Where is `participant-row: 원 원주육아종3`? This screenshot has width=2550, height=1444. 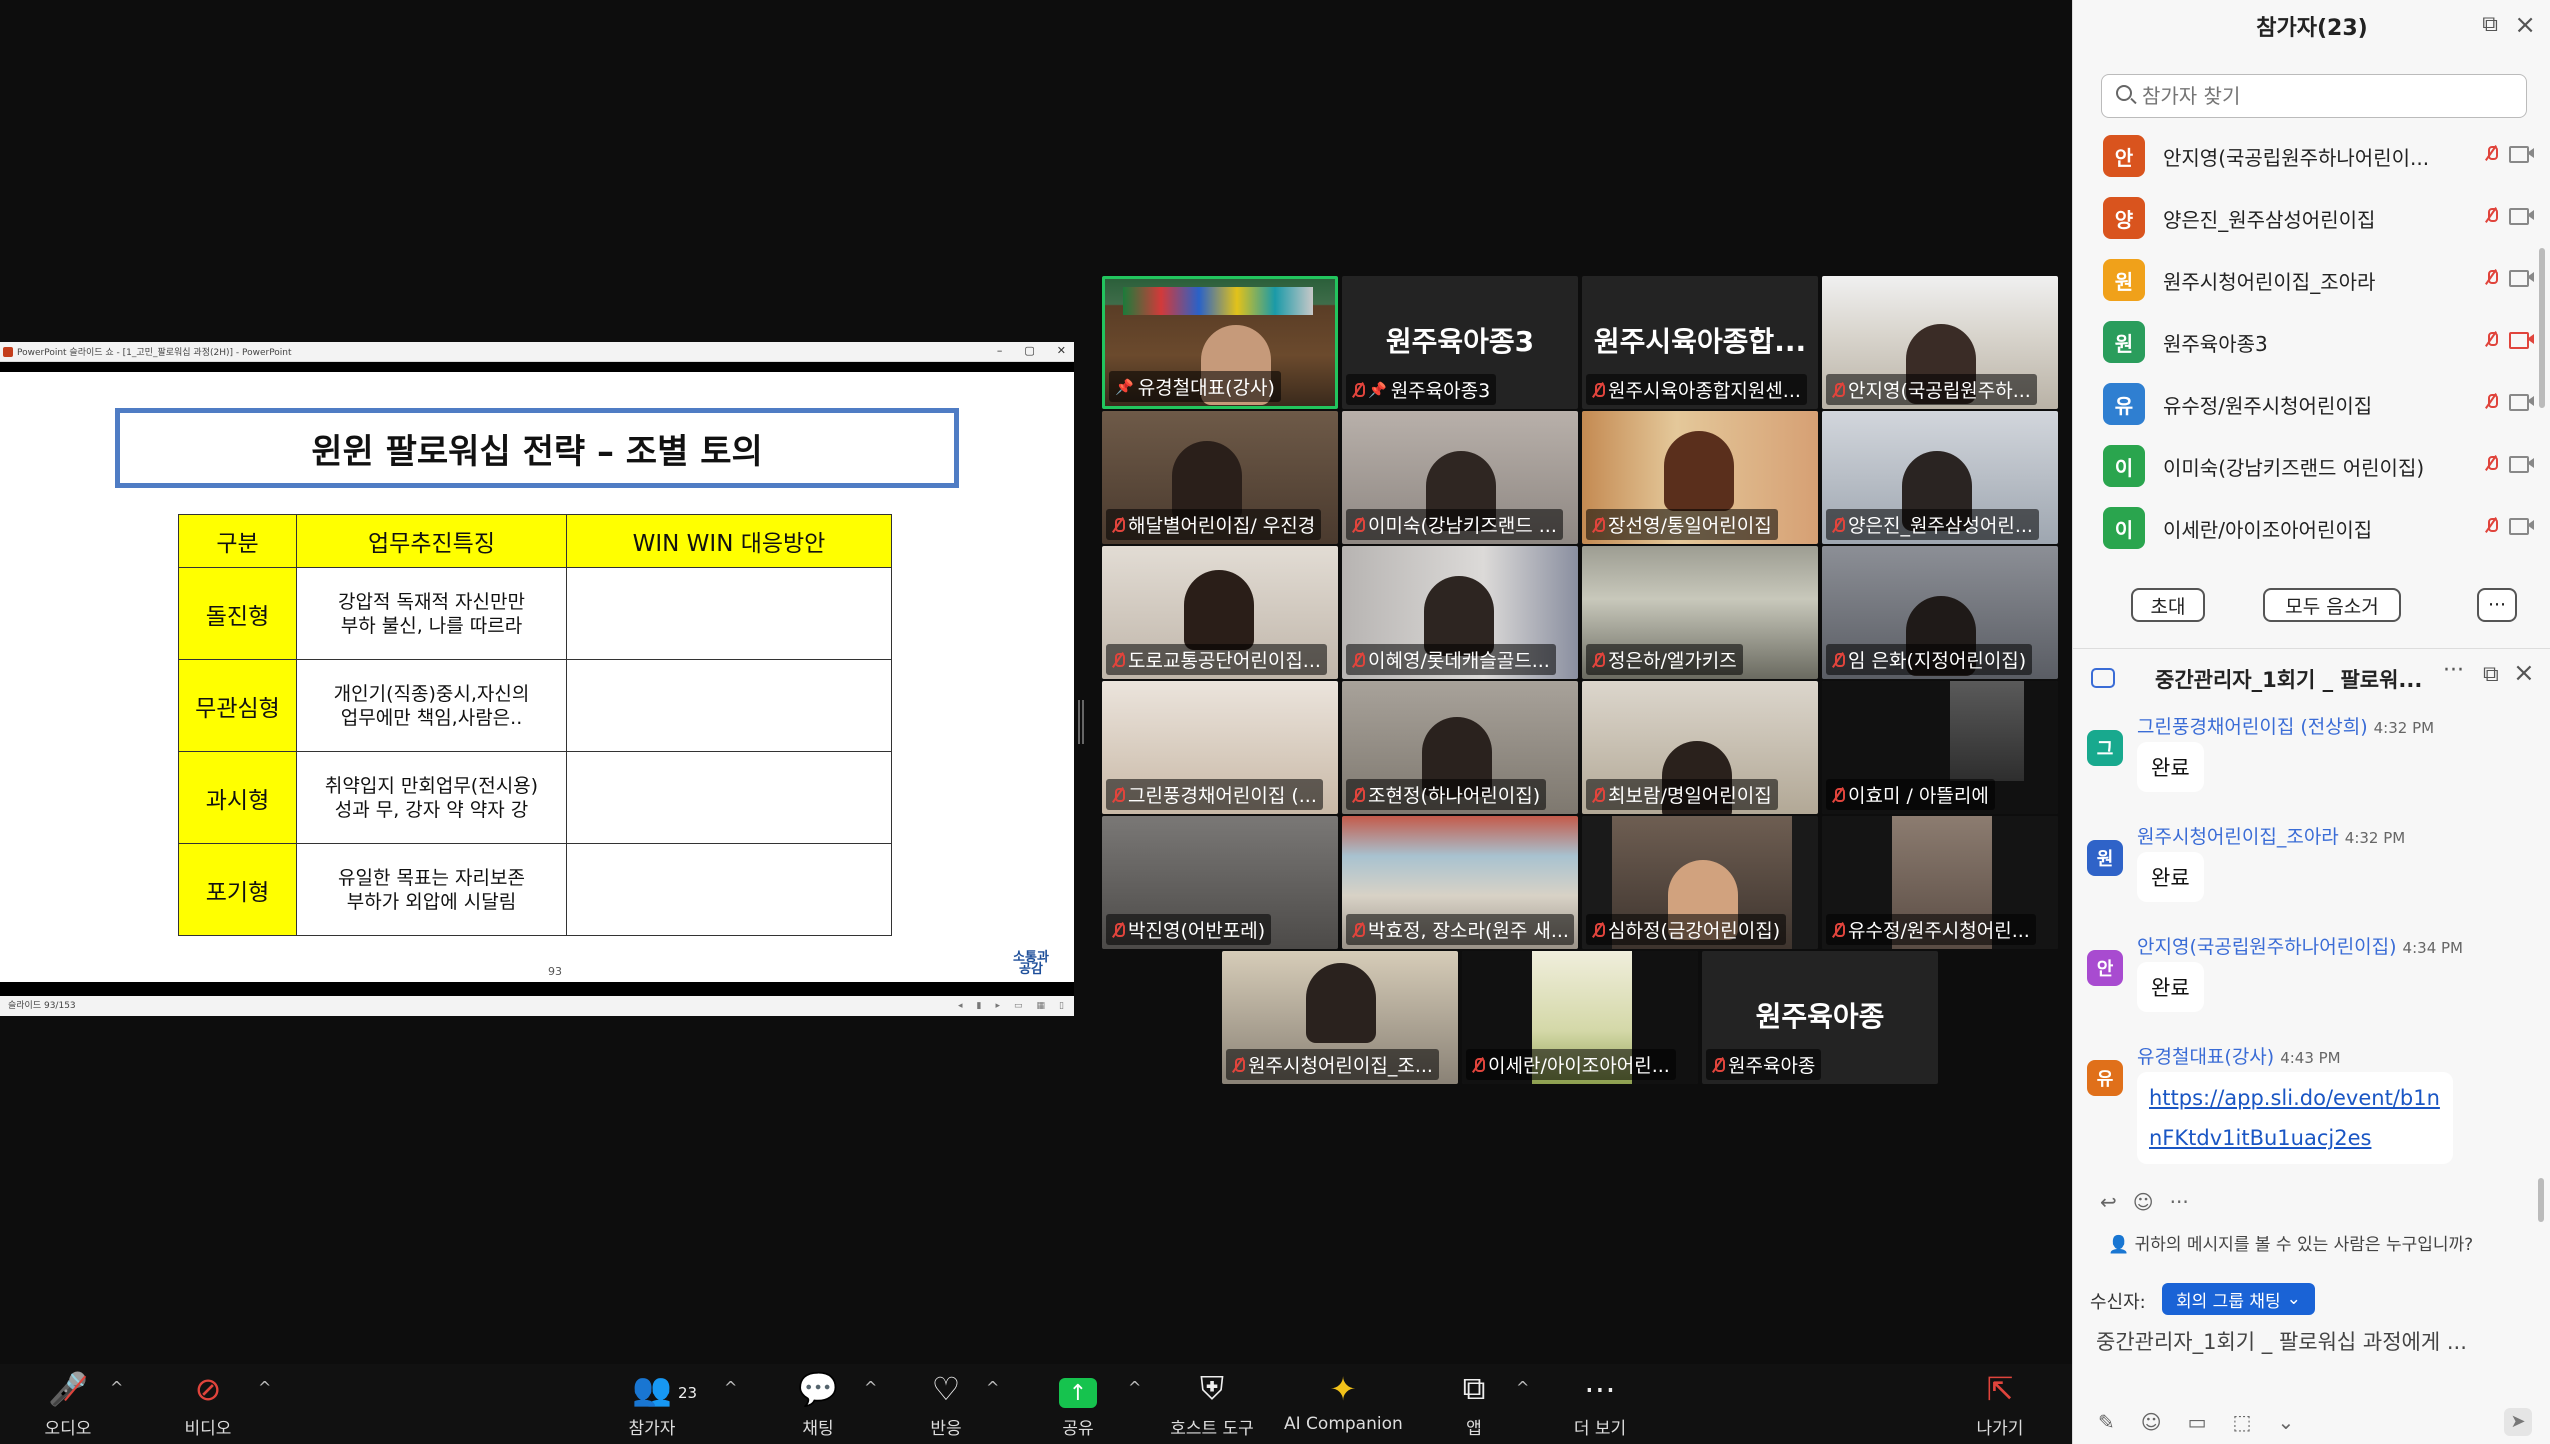
participant-row: 원 원주육아종3 is located at coordinates (2323, 342).